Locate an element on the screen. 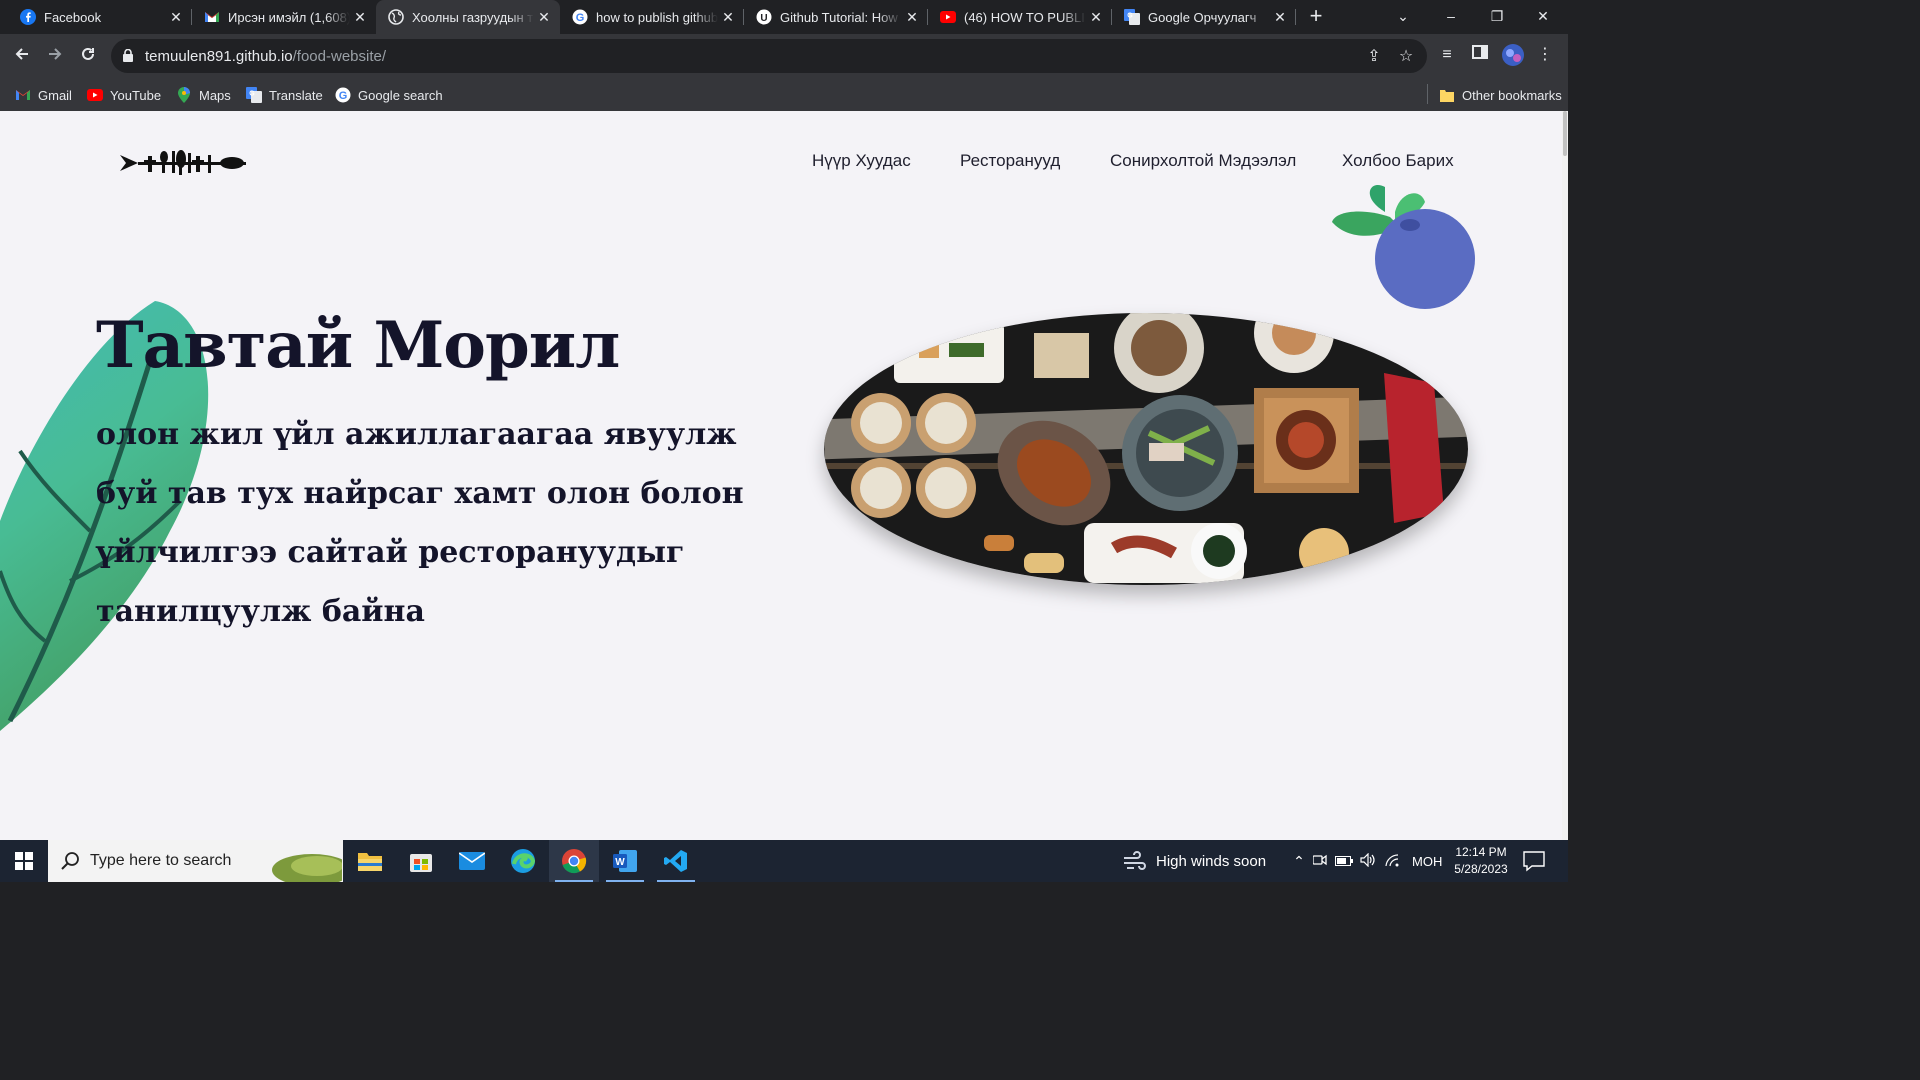 The image size is (1920, 1080). mail-button is located at coordinates (472, 861).